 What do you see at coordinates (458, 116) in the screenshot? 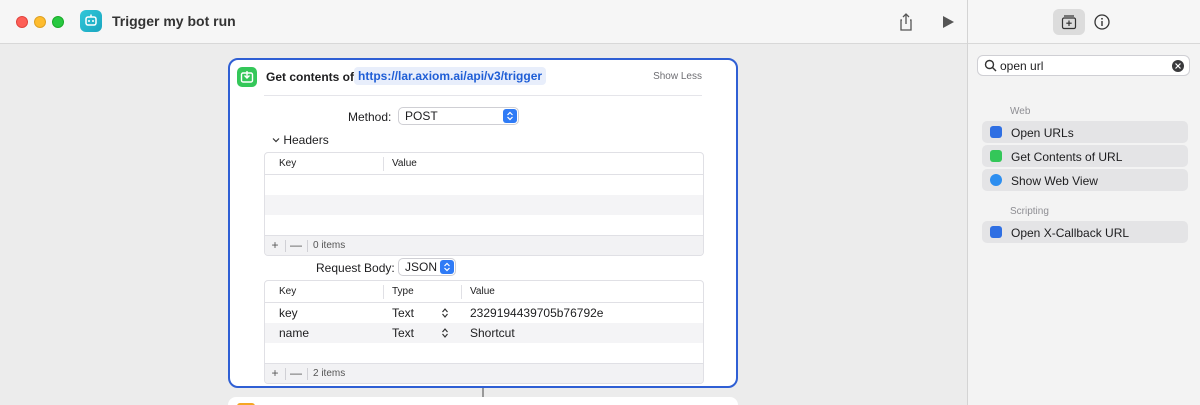
I see `method-select: POST` at bounding box center [458, 116].